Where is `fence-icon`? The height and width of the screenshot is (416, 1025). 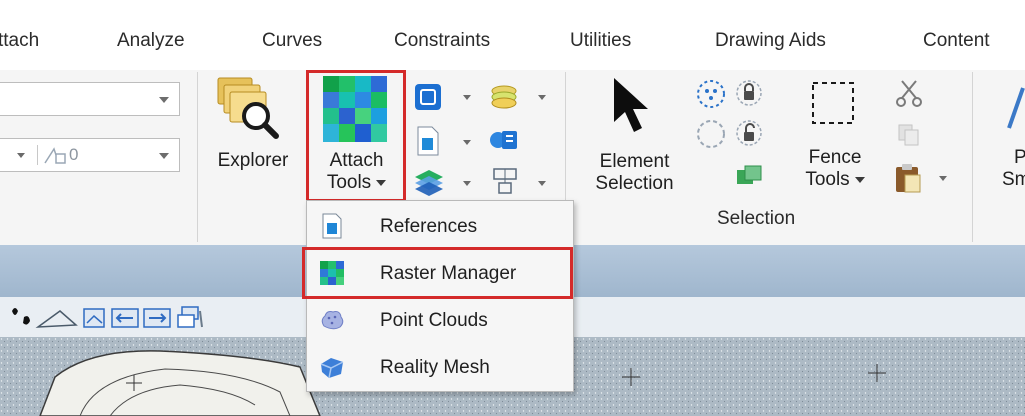
fence-icon is located at coordinates (833, 103).